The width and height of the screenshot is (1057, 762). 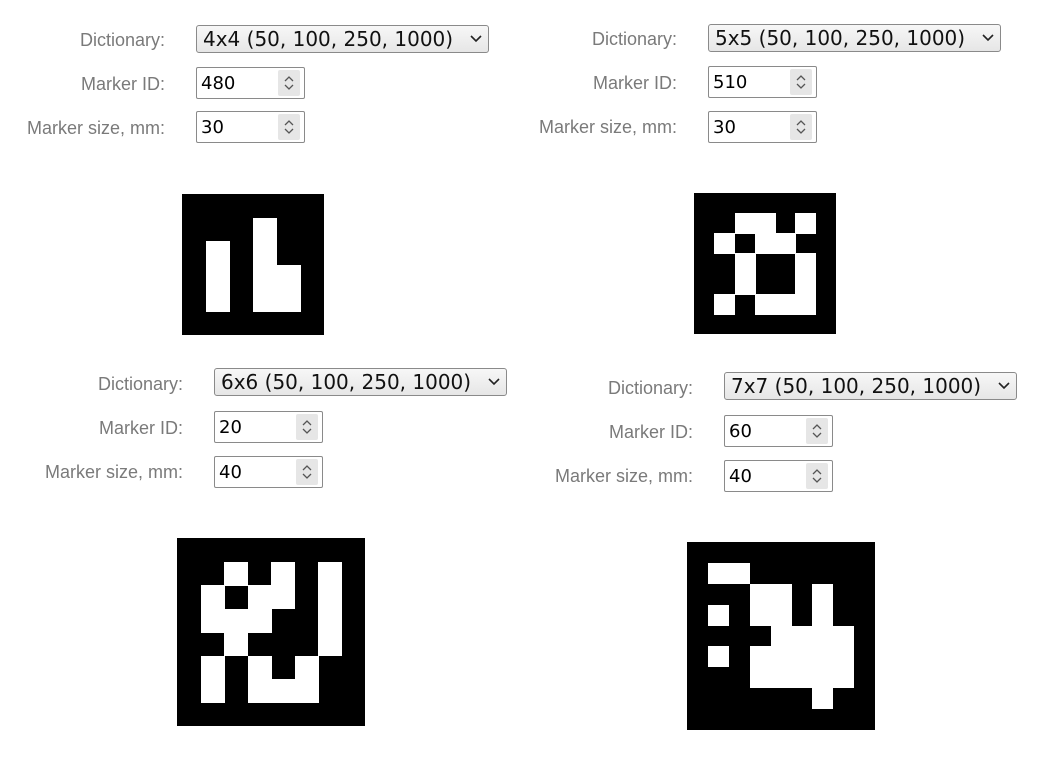 What do you see at coordinates (778, 431) in the screenshot?
I see `marker-id-spinbox: 60` at bounding box center [778, 431].